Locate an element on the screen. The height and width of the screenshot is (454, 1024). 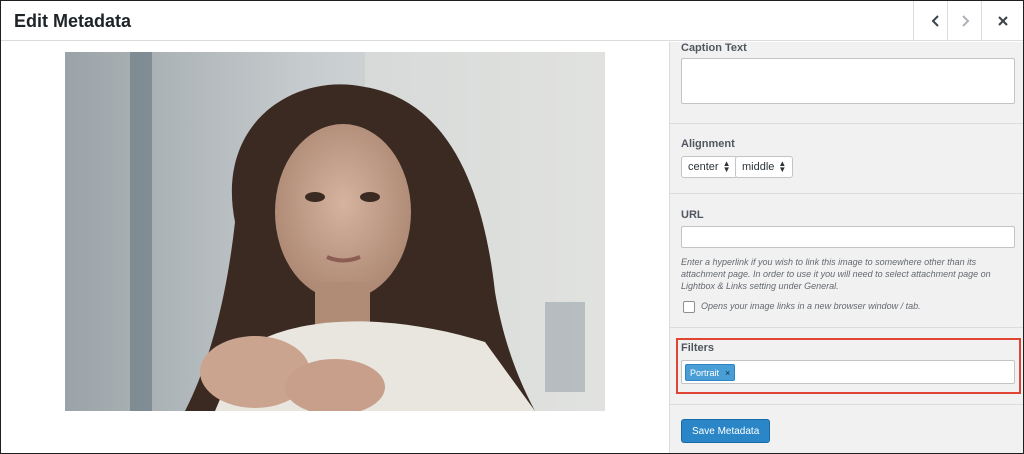
chevron-right-icon is located at coordinates (965, 21).